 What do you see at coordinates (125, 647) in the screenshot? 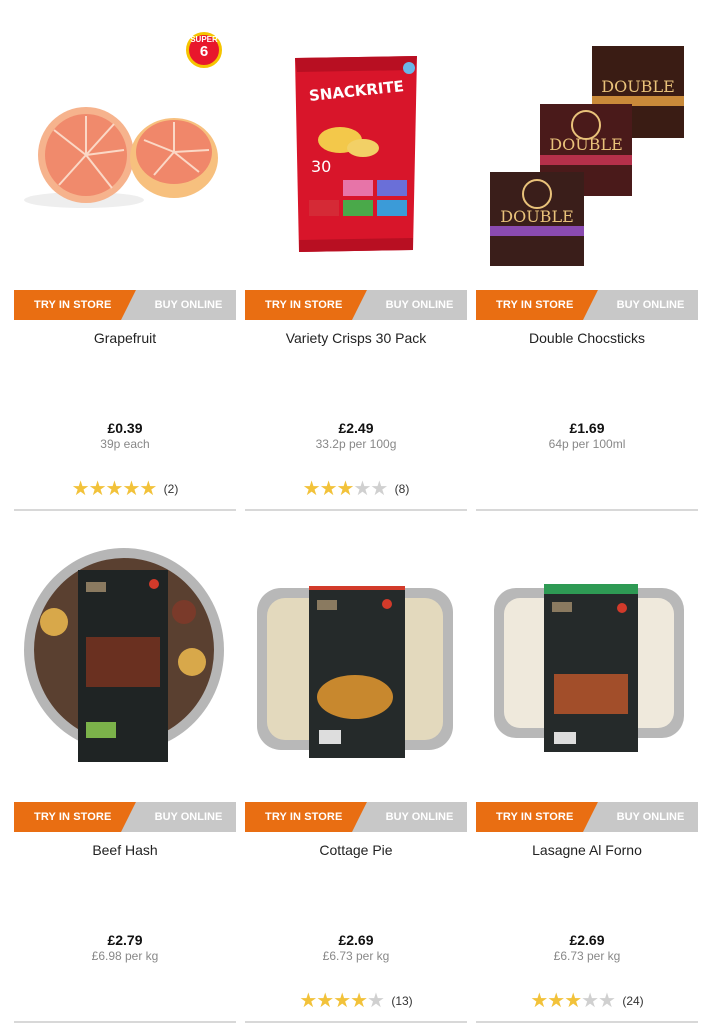
I see `beef-hash-tray-image` at bounding box center [125, 647].